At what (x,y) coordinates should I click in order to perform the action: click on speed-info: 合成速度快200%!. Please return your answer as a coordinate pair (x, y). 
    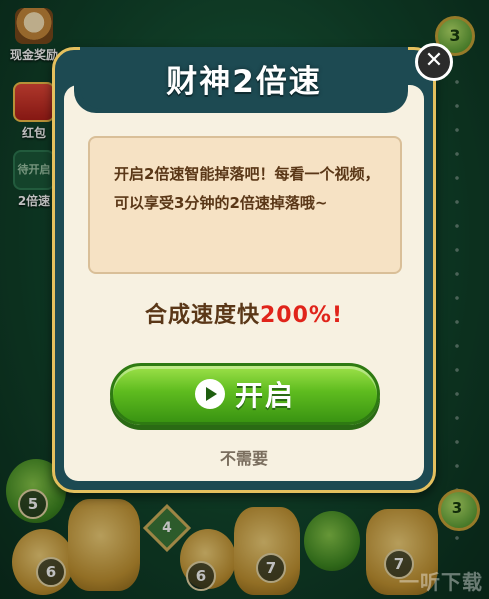
    Looking at the image, I should click on (244, 313).